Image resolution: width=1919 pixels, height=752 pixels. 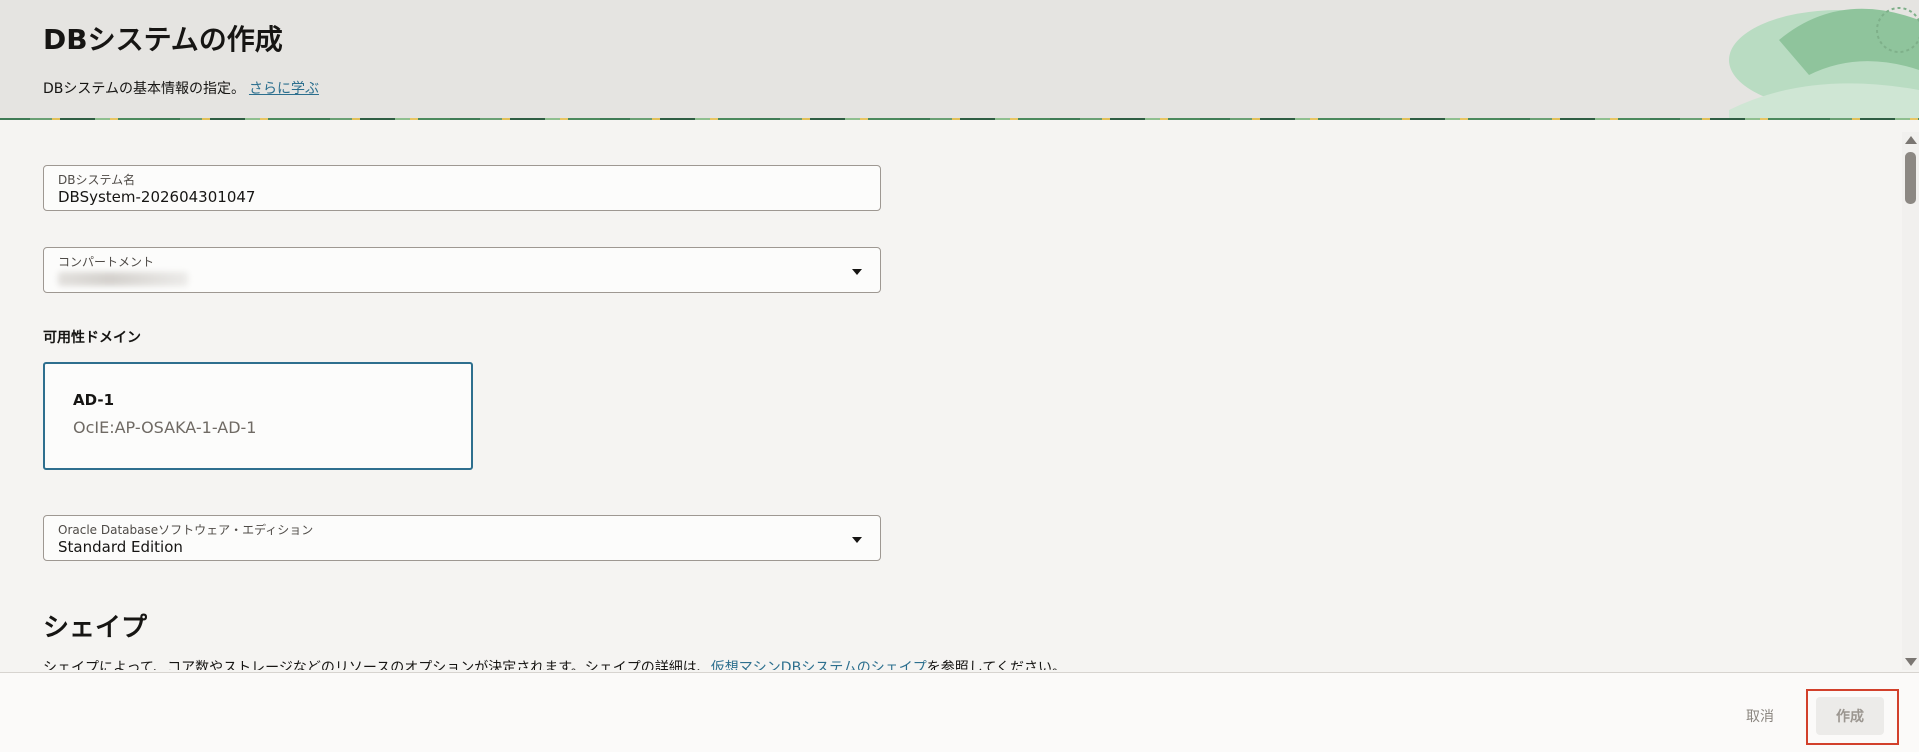 What do you see at coordinates (94, 400) in the screenshot?
I see `ad-name: AD-1` at bounding box center [94, 400].